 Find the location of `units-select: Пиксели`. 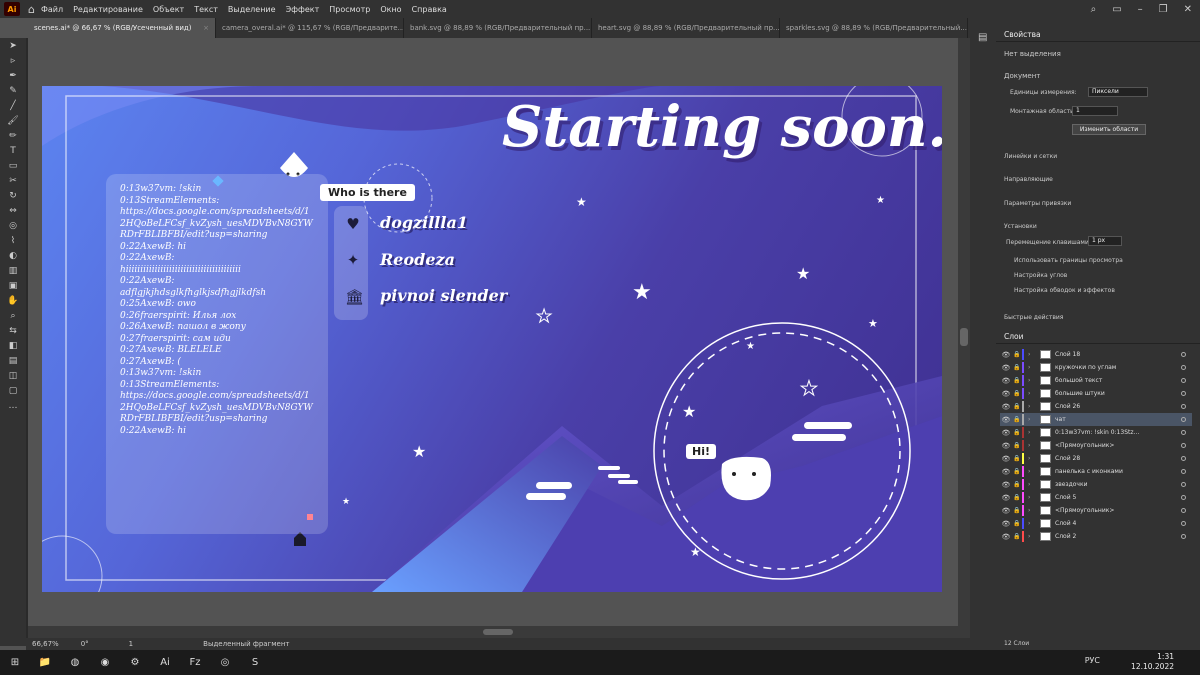

units-select: Пиксели is located at coordinates (1118, 92).